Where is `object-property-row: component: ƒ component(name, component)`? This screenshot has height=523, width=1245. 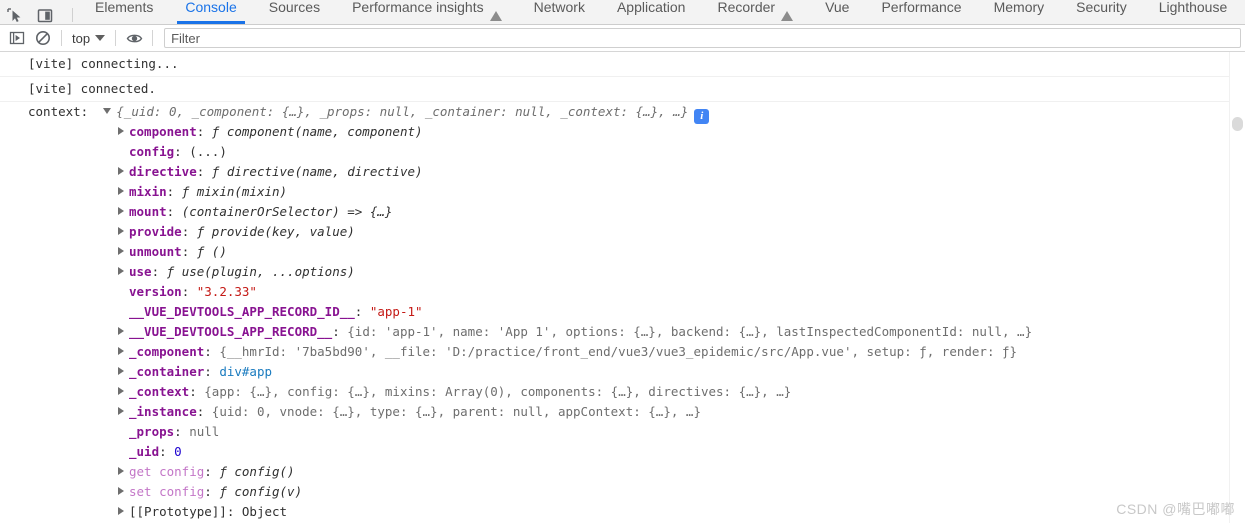
object-property-row: component: ƒ component(name, component) is located at coordinates (622, 132).